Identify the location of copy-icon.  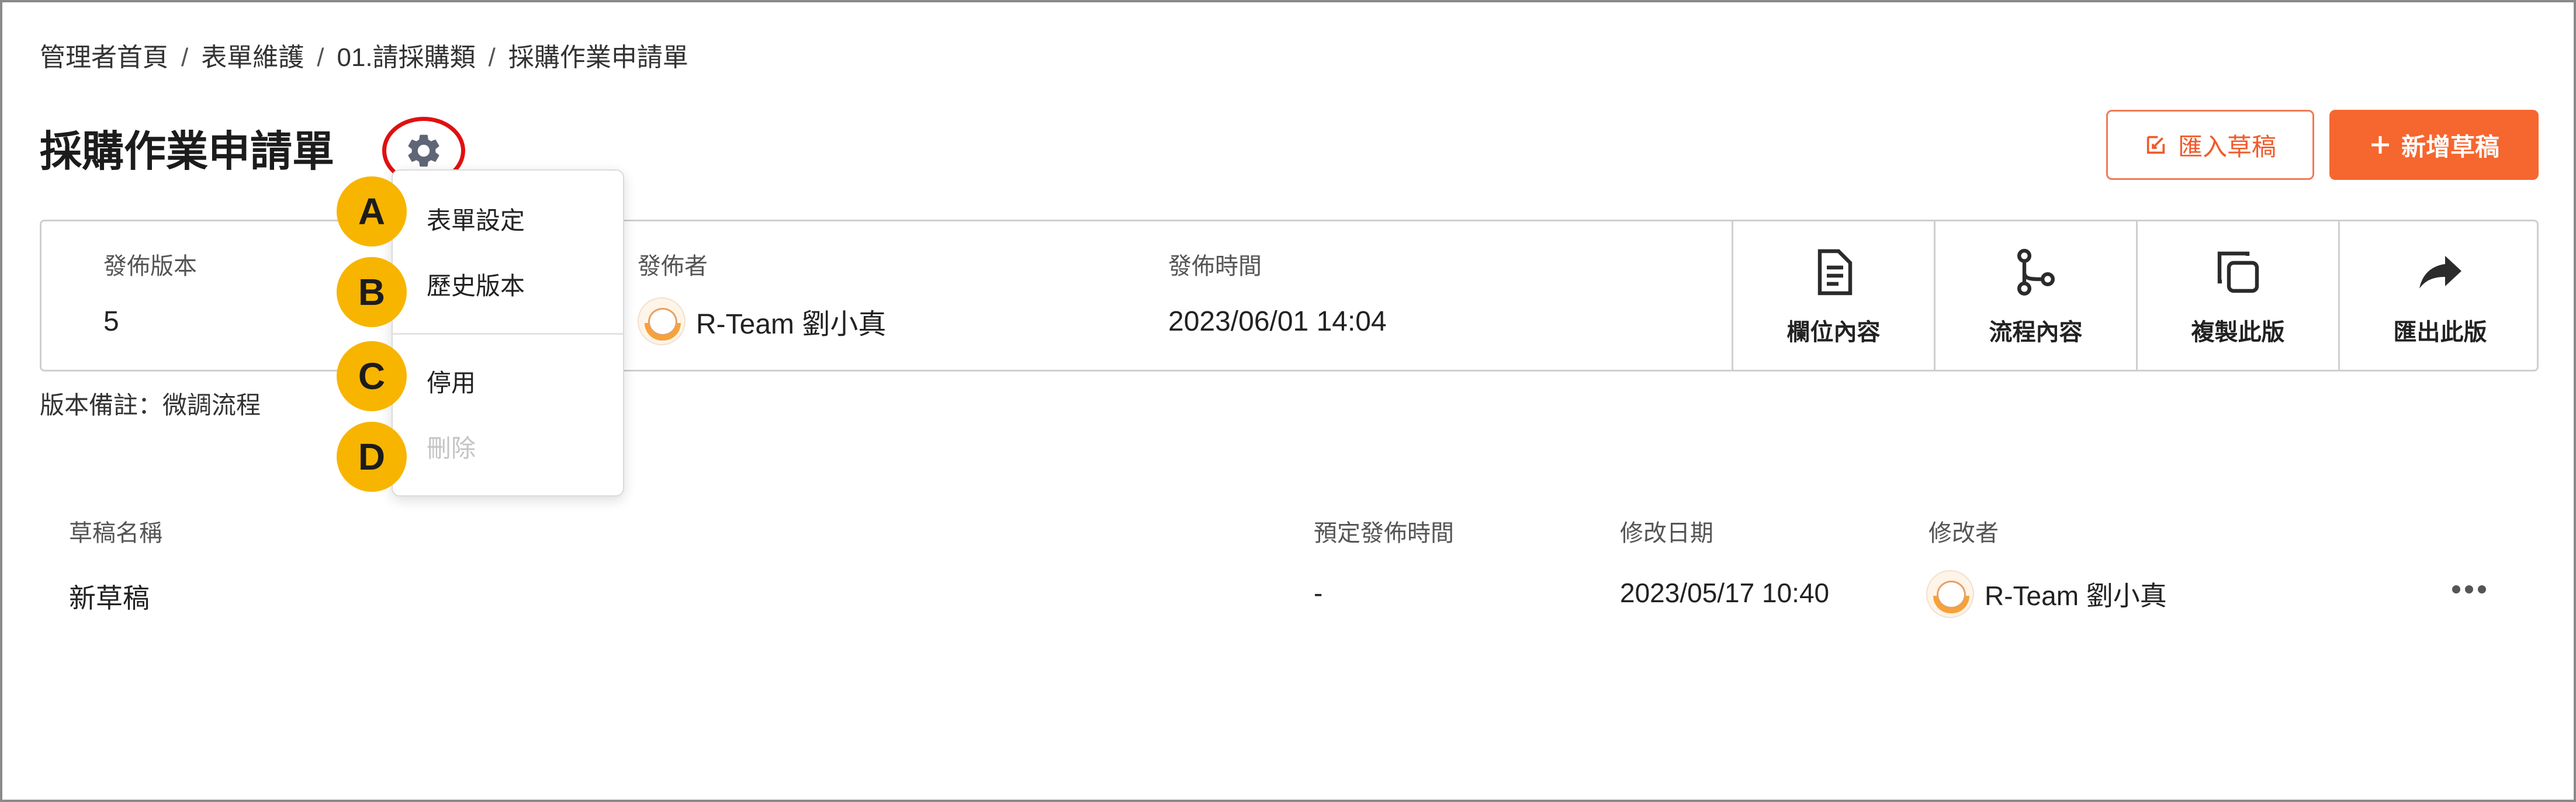
(2238, 272).